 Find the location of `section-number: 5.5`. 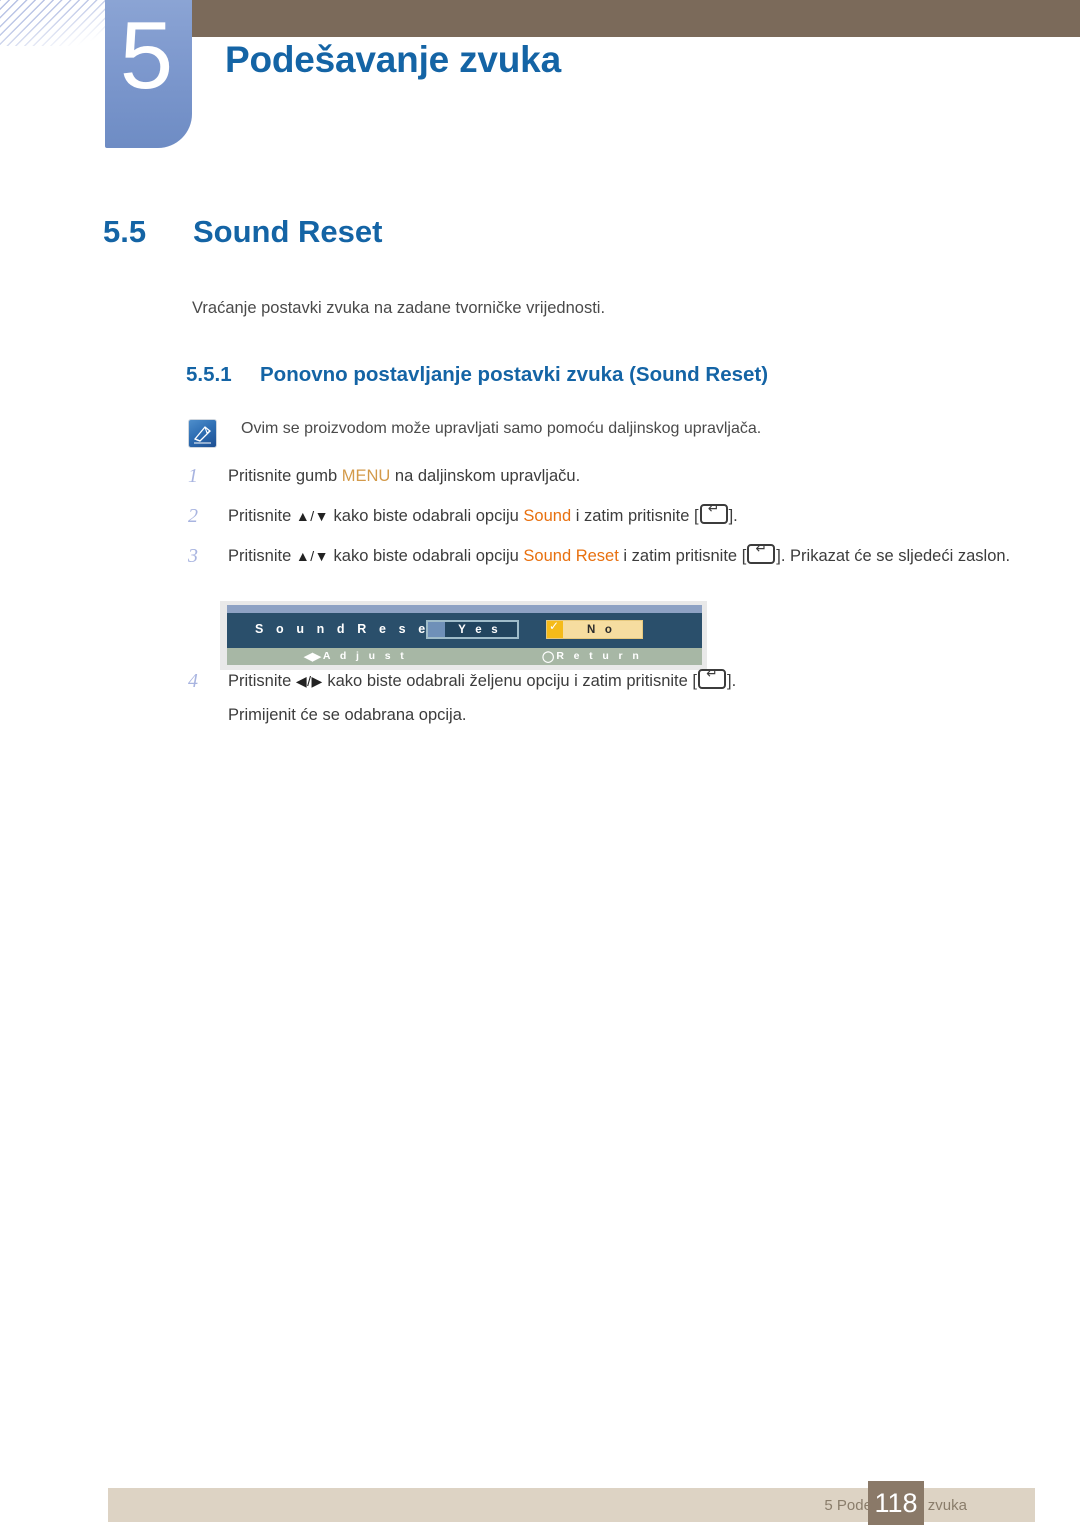

section-number: 5.5 is located at coordinates (125, 231).